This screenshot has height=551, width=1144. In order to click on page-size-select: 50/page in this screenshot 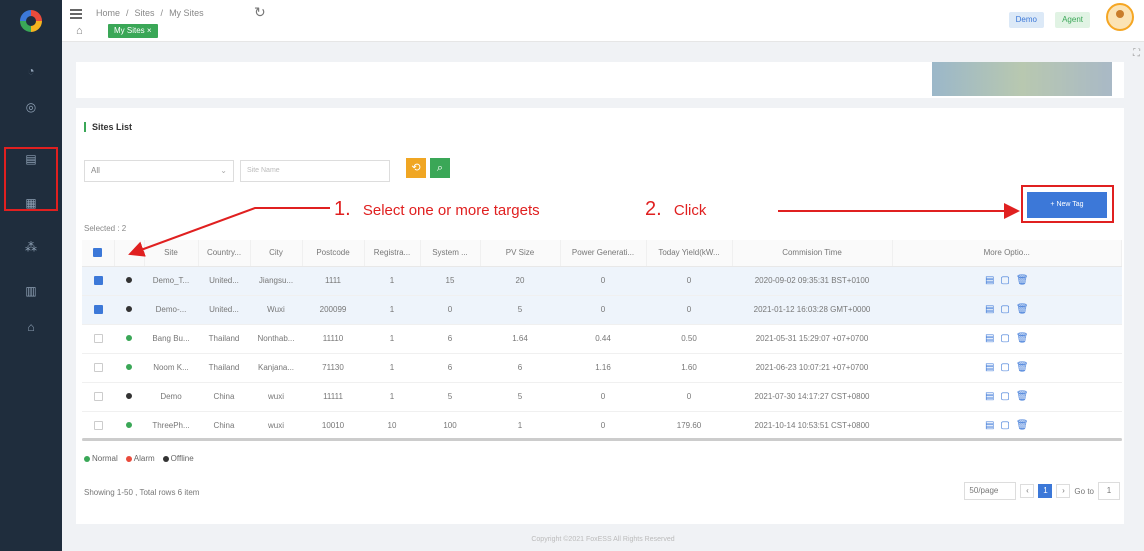, I will do `click(990, 491)`.